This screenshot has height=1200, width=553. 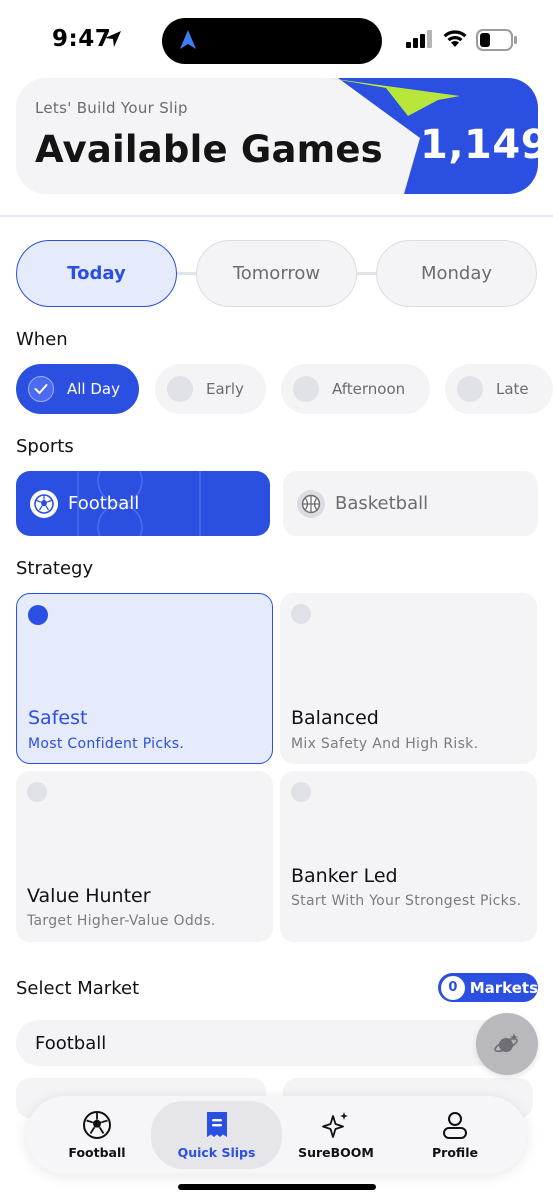 What do you see at coordinates (503, 987) in the screenshot?
I see `markets-count-label: Markets` at bounding box center [503, 987].